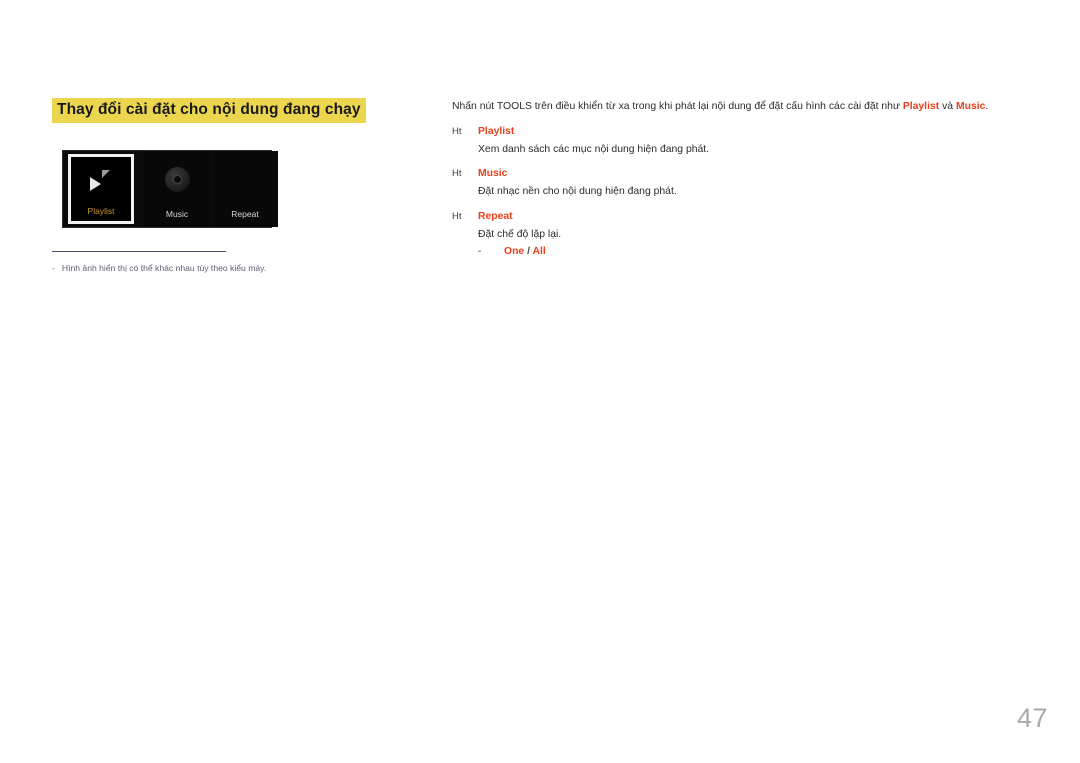 Image resolution: width=1080 pixels, height=763 pixels. I want to click on play-icon-secondary-triangle, so click(106, 173).